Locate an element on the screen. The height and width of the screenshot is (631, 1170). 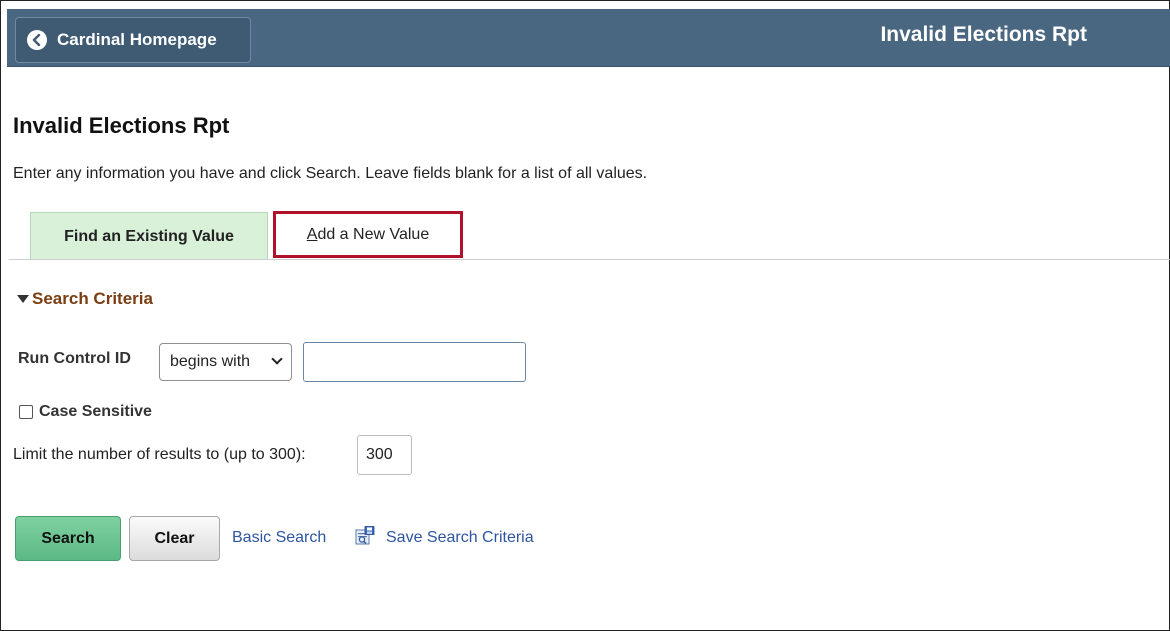
search-criteria-label: Search Criteria is located at coordinates (92, 298).